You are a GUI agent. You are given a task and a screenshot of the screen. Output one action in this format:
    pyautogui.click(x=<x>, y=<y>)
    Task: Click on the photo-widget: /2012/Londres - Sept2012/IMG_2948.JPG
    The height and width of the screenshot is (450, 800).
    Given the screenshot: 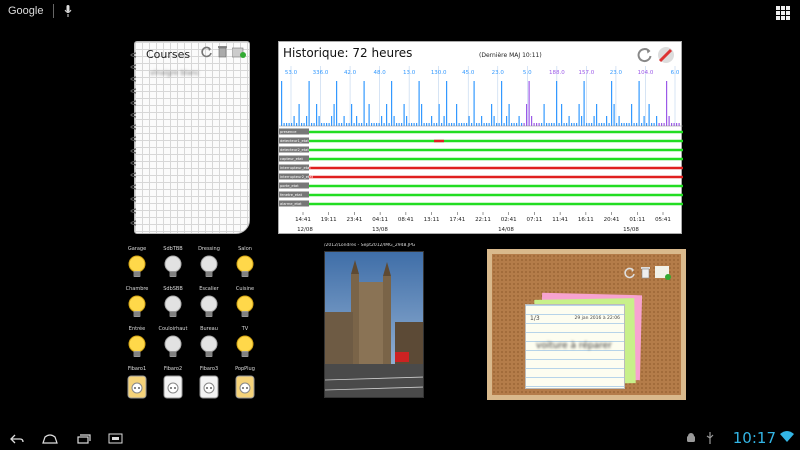 What is the action you would take?
    pyautogui.click(x=374, y=320)
    